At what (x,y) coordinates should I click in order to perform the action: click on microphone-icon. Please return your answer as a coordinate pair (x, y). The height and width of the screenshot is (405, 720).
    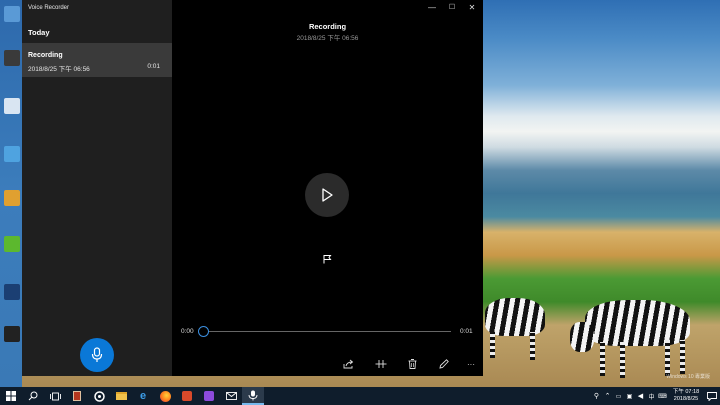
    Looking at the image, I should click on (97, 354).